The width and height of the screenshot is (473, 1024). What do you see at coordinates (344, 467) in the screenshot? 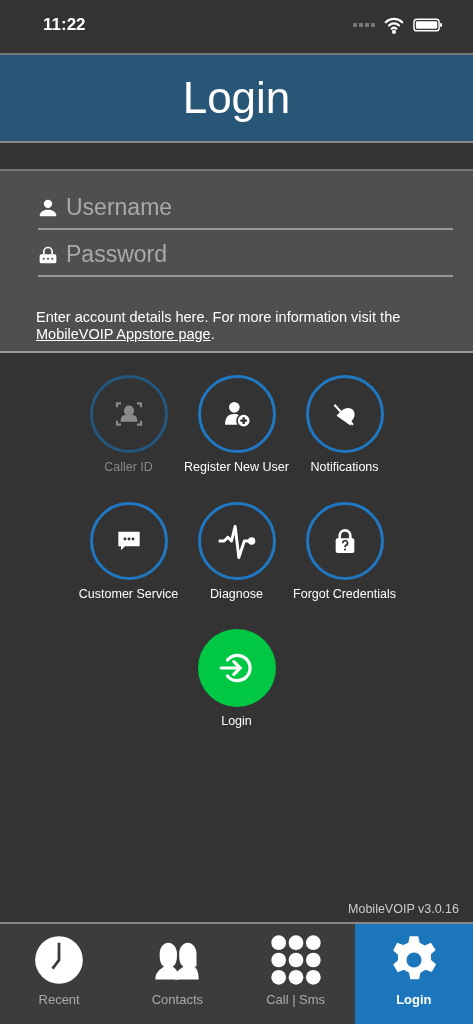
I see `action-label: Notifications` at bounding box center [344, 467].